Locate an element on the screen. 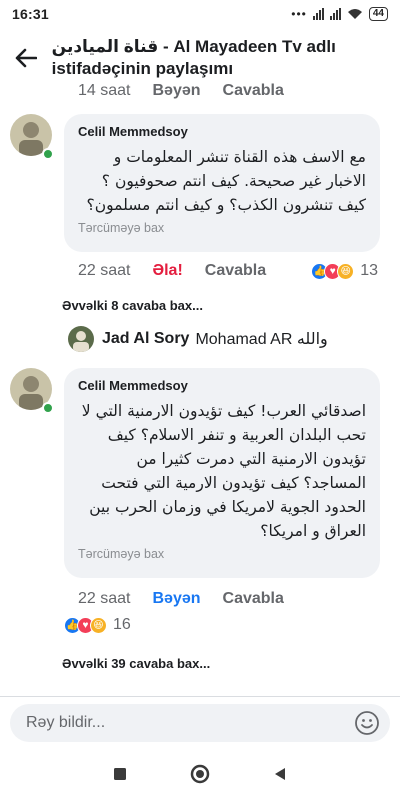 The width and height of the screenshot is (400, 800). comment-input is located at coordinates (190, 722).